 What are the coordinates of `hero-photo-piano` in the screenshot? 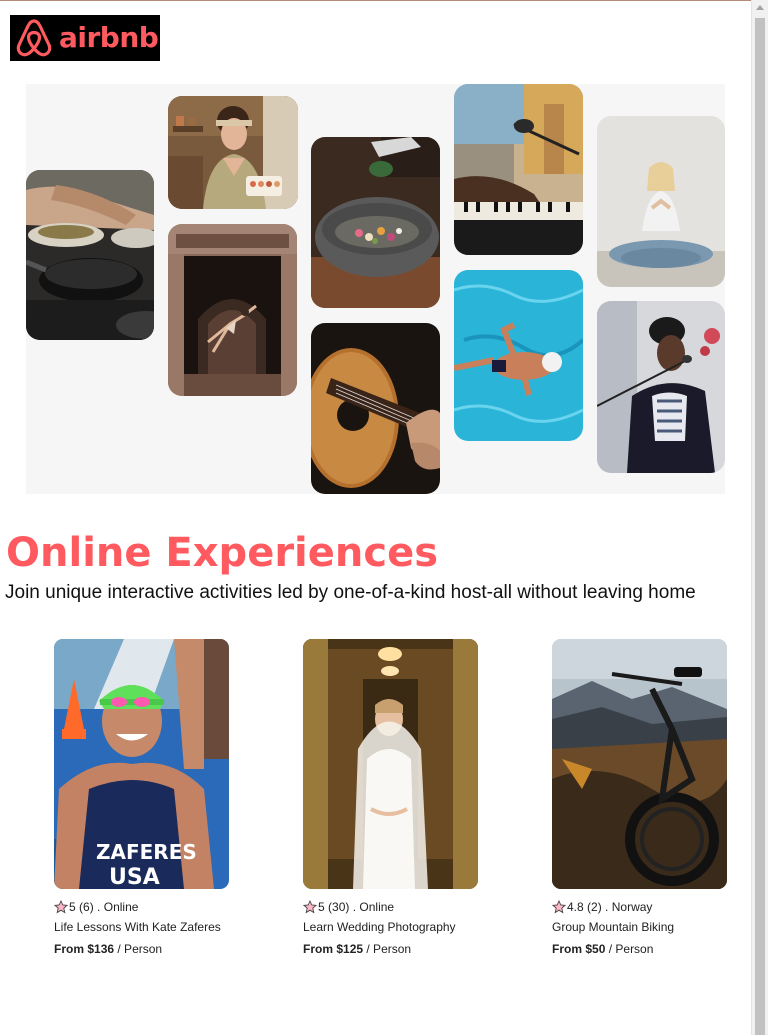 It's located at (518, 169).